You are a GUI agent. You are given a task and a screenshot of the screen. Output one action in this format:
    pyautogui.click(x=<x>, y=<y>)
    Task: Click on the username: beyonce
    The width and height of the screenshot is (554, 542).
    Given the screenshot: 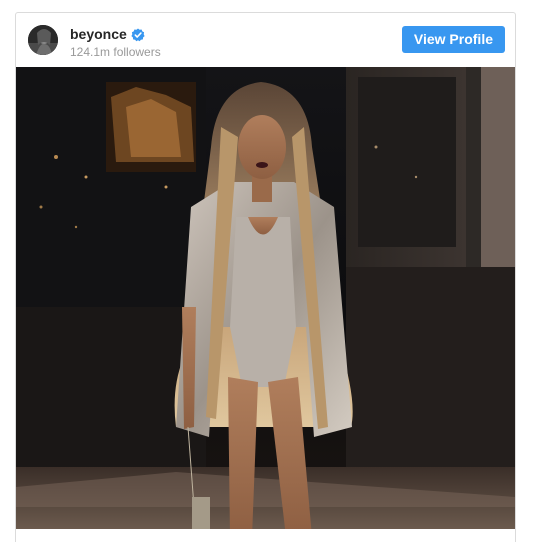 What is the action you would take?
    pyautogui.click(x=98, y=34)
    